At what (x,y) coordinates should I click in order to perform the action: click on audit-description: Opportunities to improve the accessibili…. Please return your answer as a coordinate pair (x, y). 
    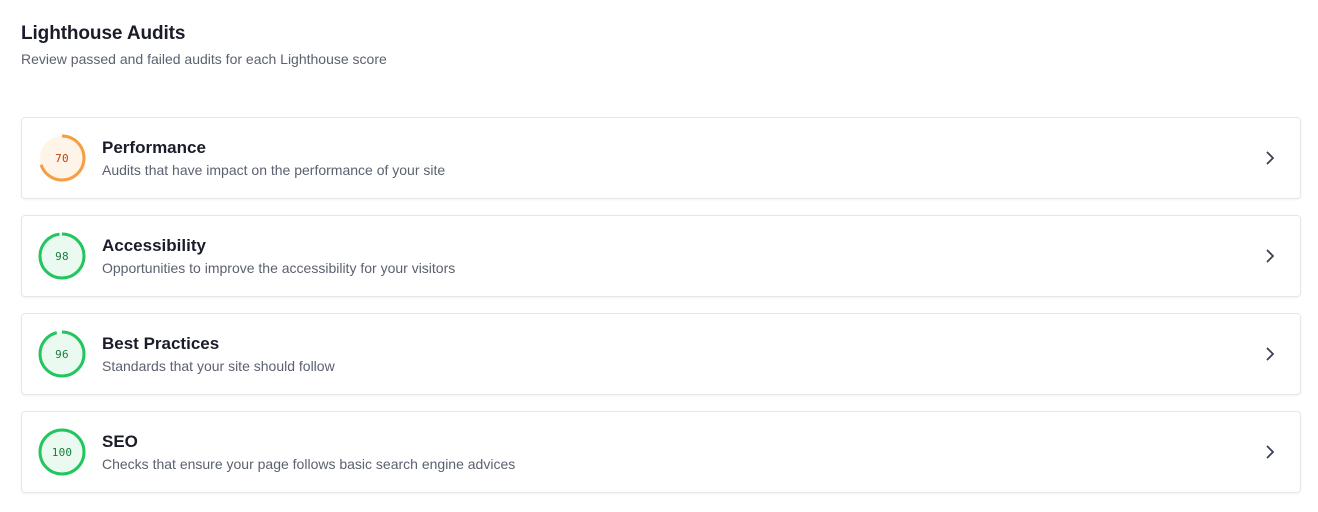
    Looking at the image, I should click on (279, 267).